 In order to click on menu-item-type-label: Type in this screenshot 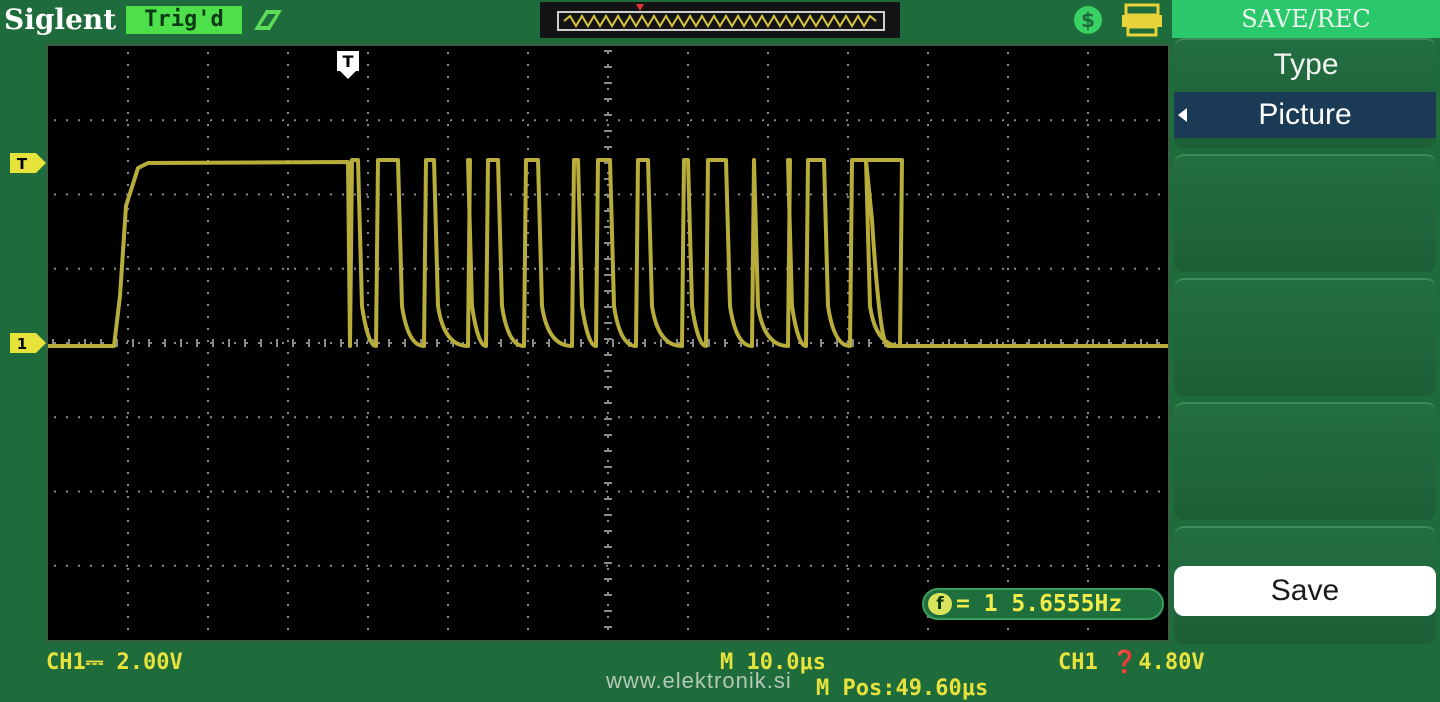, I will do `click(1306, 64)`.